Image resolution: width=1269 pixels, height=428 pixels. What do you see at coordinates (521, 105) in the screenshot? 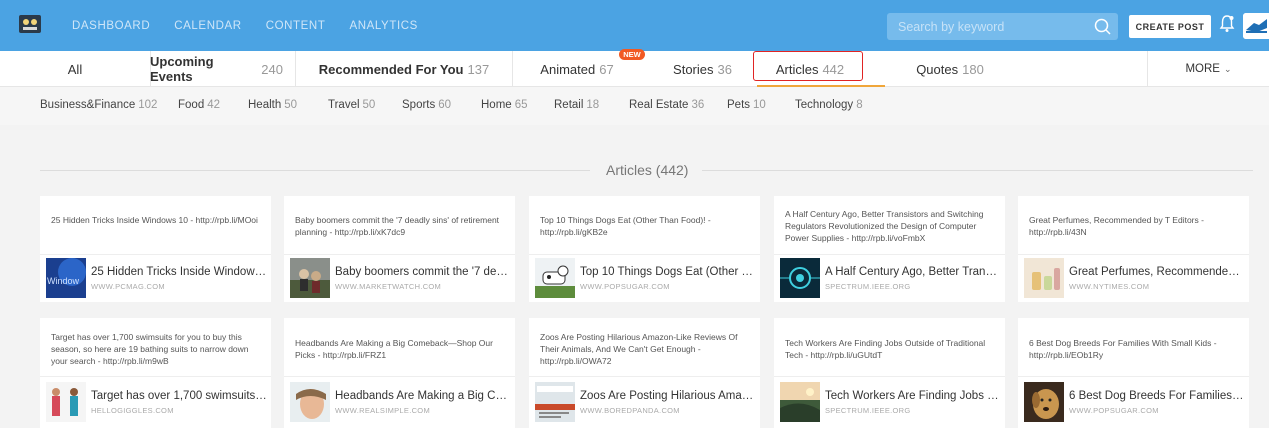
I see `category-count: 65` at bounding box center [521, 105].